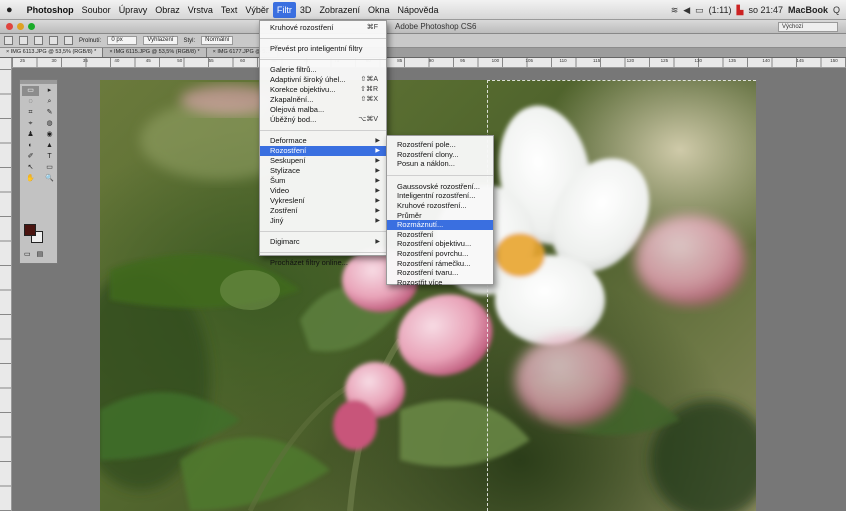 This screenshot has width=846, height=511. What do you see at coordinates (323, 28) in the screenshot?
I see `filter-menu-item: Kruhové rozostření ⌘F` at bounding box center [323, 28].